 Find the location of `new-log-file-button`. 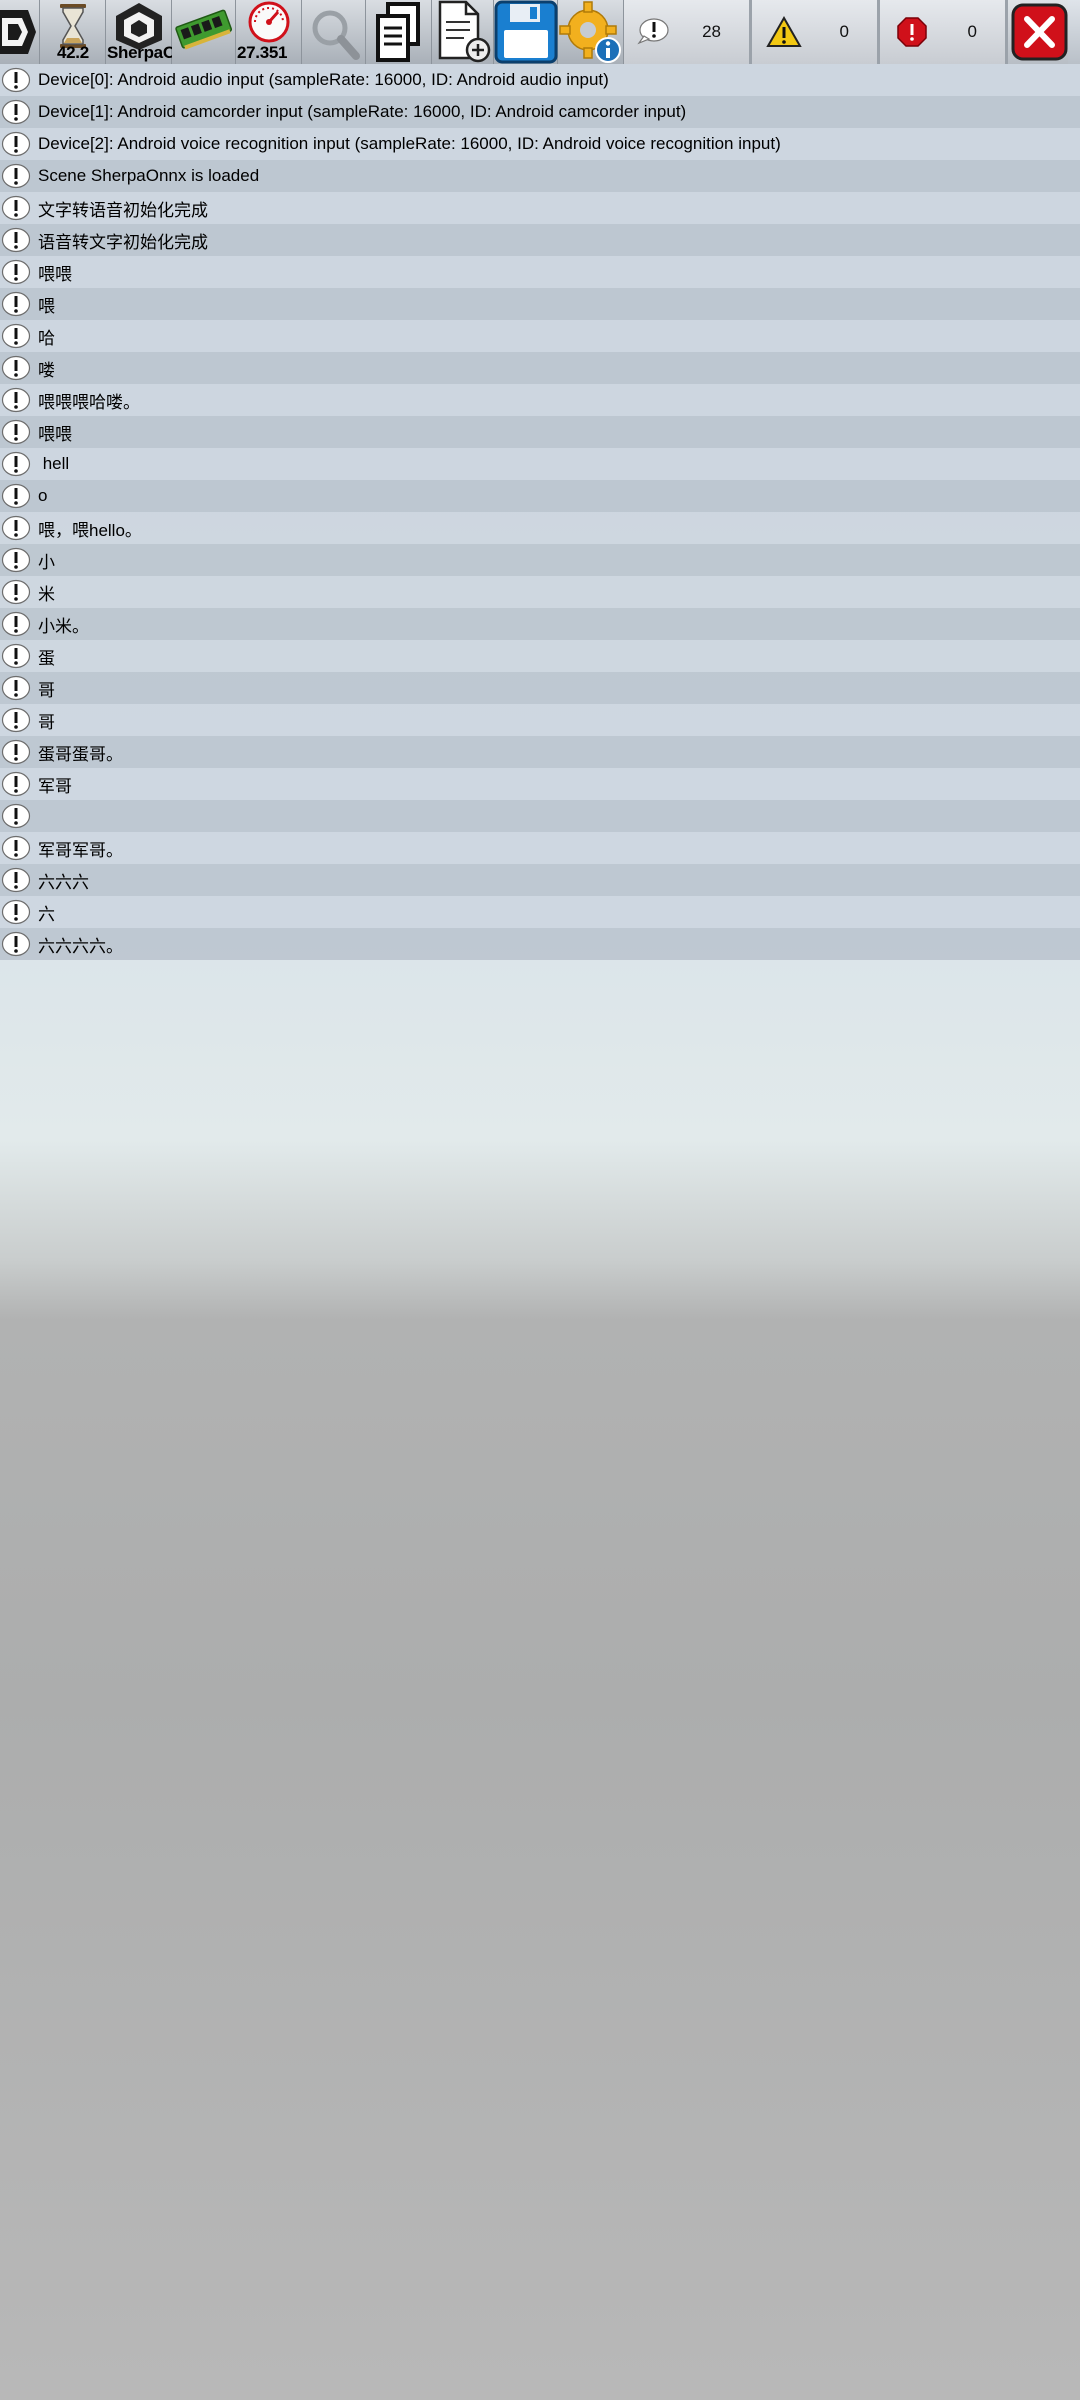

new-log-file-button is located at coordinates (463, 32).